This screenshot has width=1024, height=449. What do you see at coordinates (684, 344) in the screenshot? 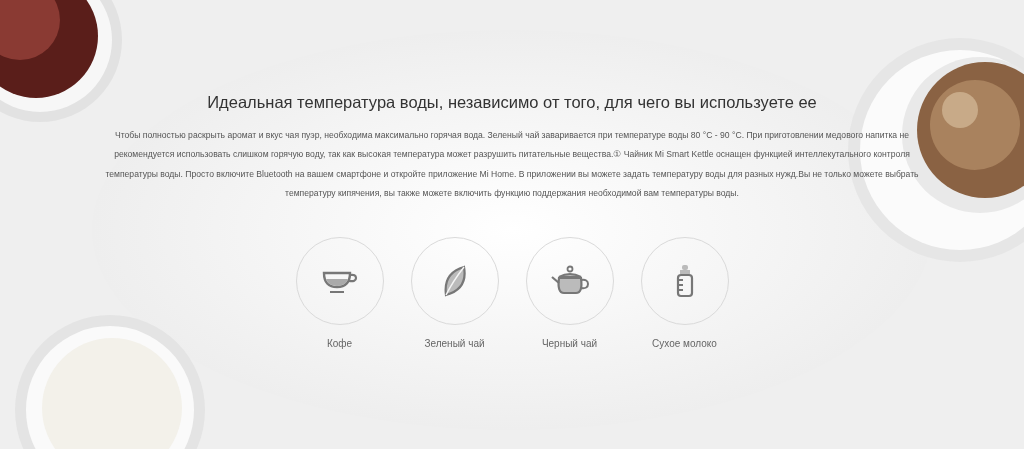
I see `mode-label: Сухое молоко` at bounding box center [684, 344].